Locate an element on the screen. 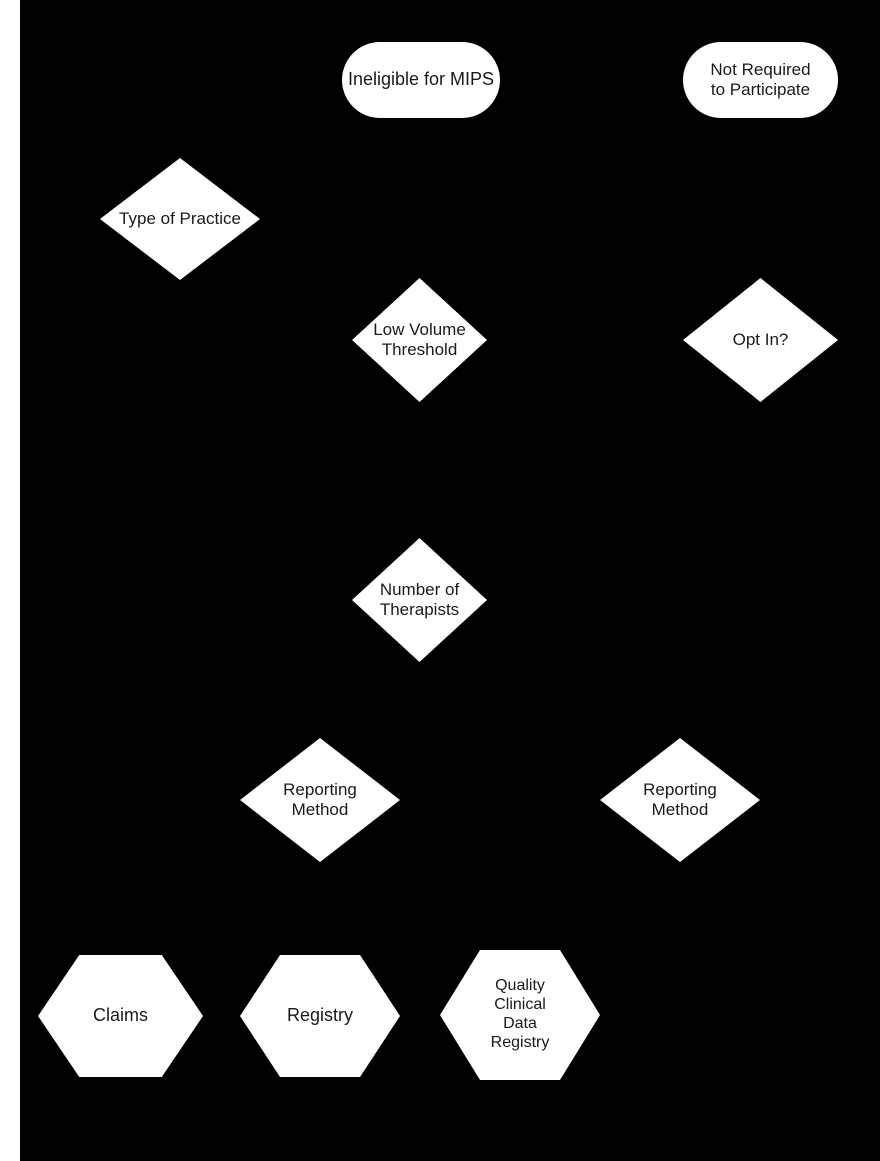  node-label-number-of-therapists: Number of Therapists is located at coordinates (419, 599).